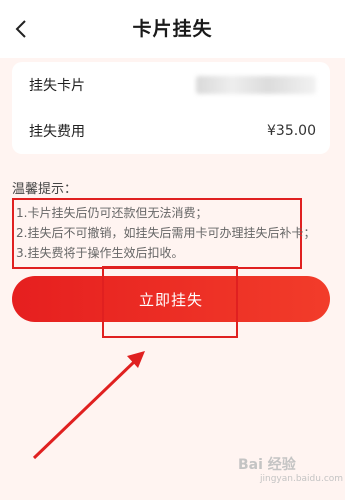 This screenshot has height=500, width=345. I want to click on watermark-brand: Bai 经验, so click(267, 465).